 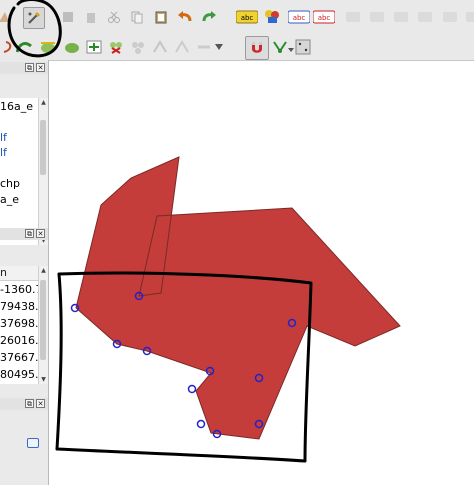 What do you see at coordinates (116, 47) in the screenshot?
I see `delete-ring-icon` at bounding box center [116, 47].